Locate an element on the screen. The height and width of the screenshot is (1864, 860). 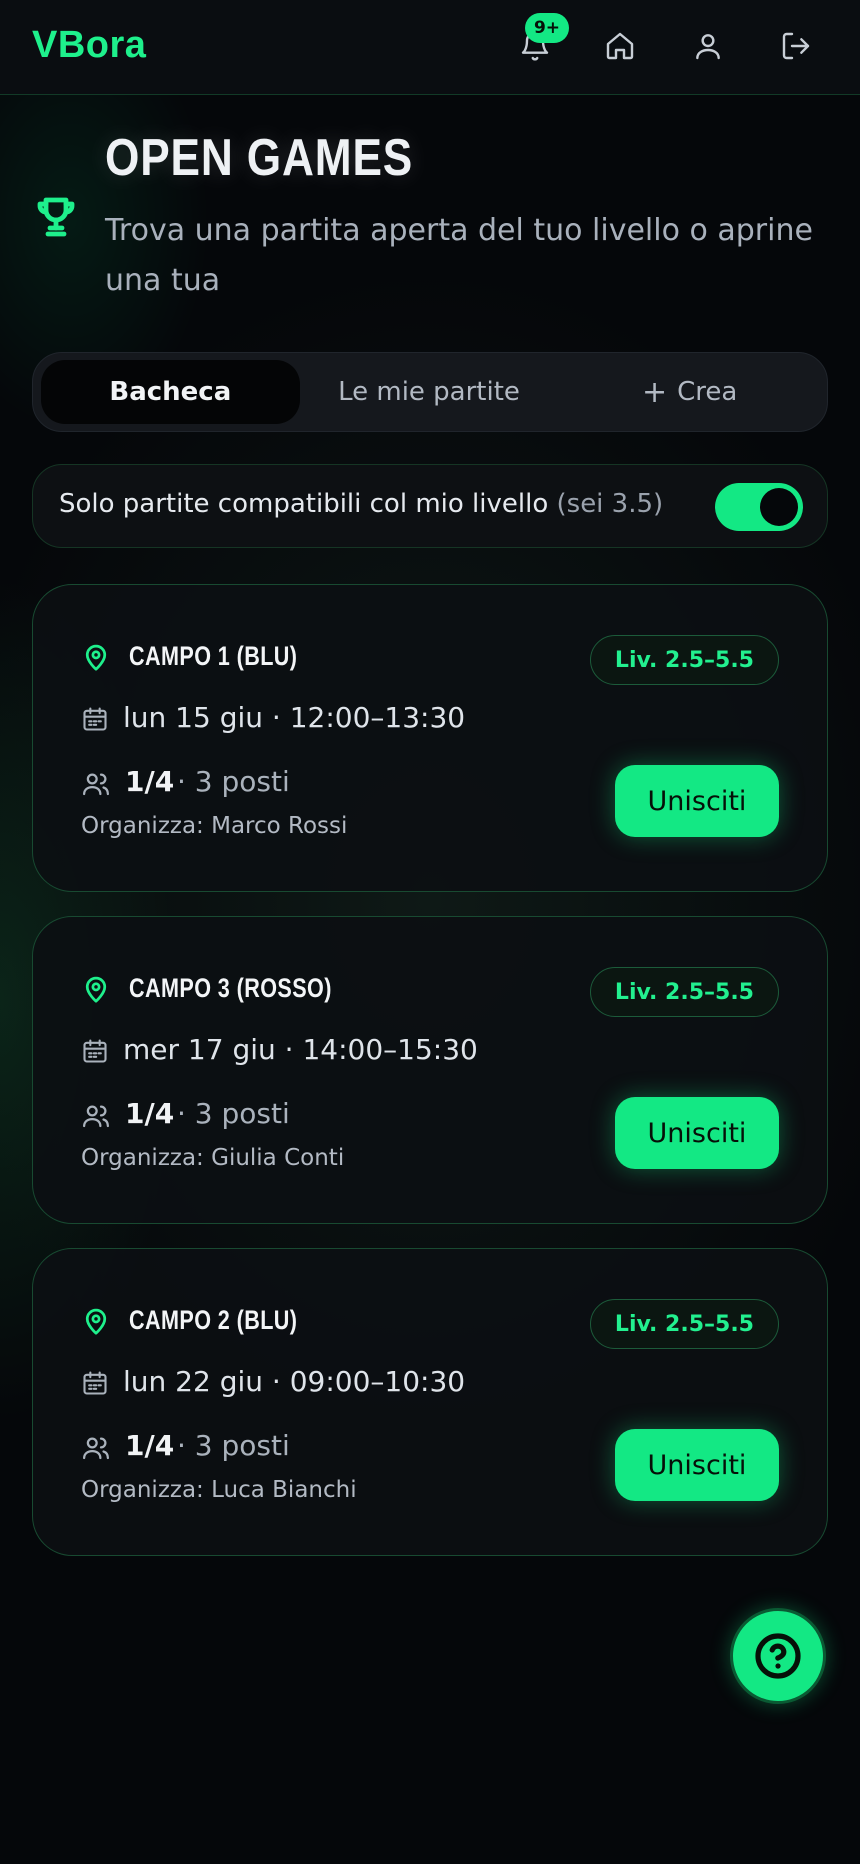
logout-button is located at coordinates (796, 46).